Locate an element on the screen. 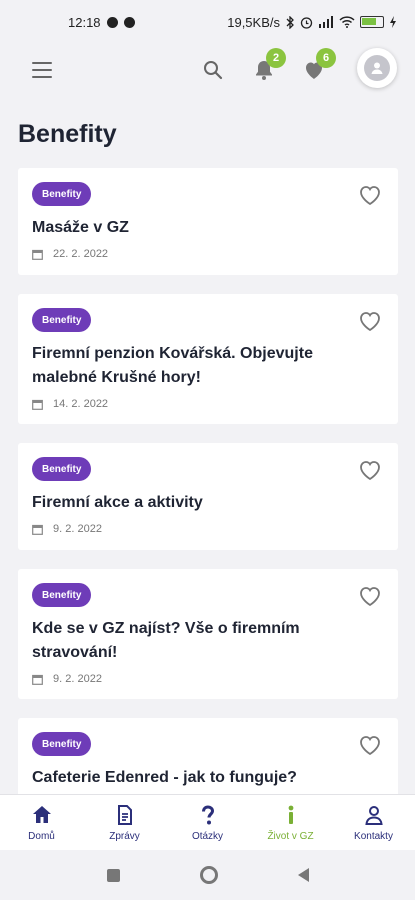 This screenshot has width=415, height=900. recents-button is located at coordinates (113, 875).